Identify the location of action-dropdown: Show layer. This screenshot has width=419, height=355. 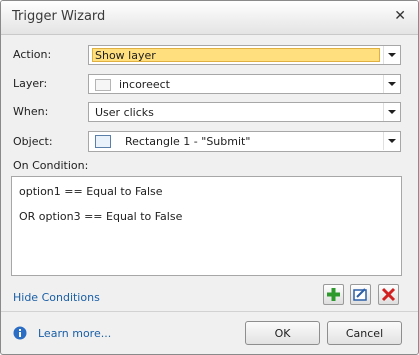
(244, 55).